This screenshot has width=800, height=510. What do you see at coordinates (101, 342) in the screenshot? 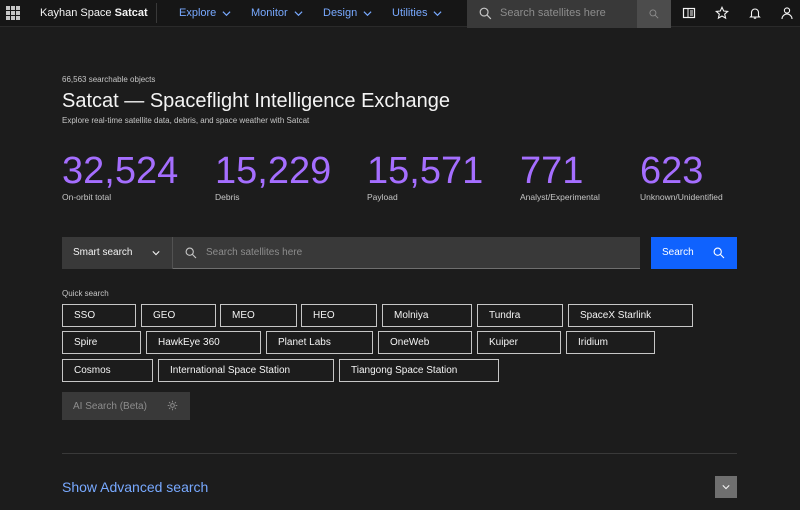
I see `quick-chip-spire: Spire` at bounding box center [101, 342].